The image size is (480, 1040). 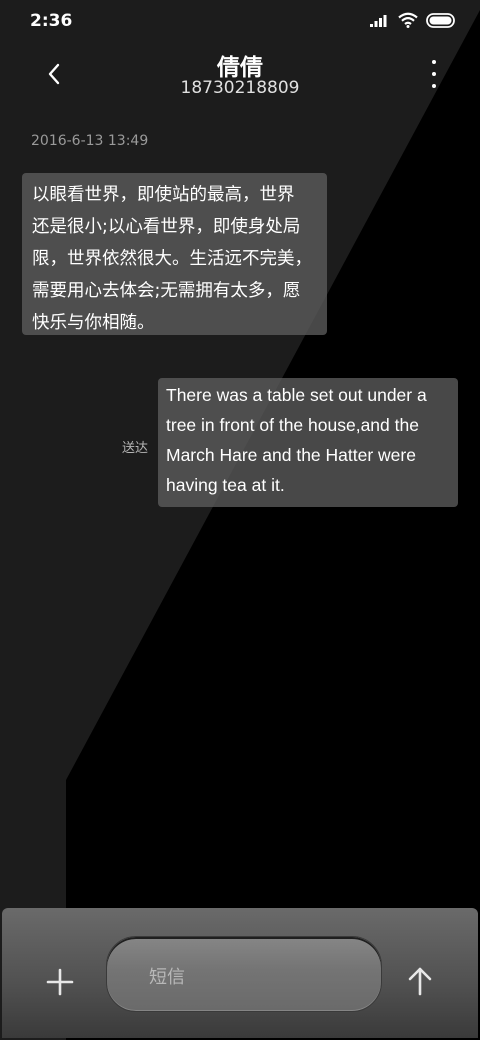 I want to click on send-button, so click(x=420, y=981).